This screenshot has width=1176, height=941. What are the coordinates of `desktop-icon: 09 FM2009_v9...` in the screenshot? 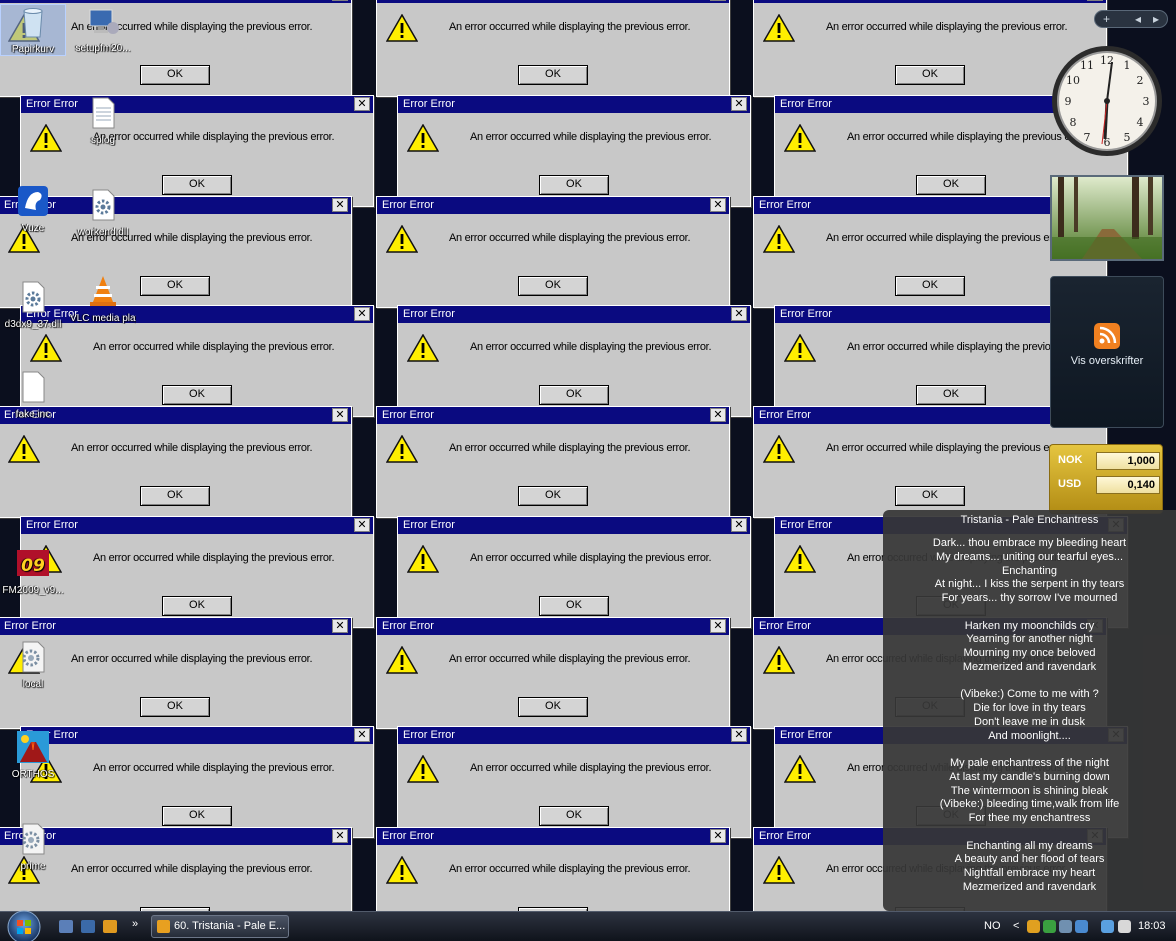 It's located at (33, 571).